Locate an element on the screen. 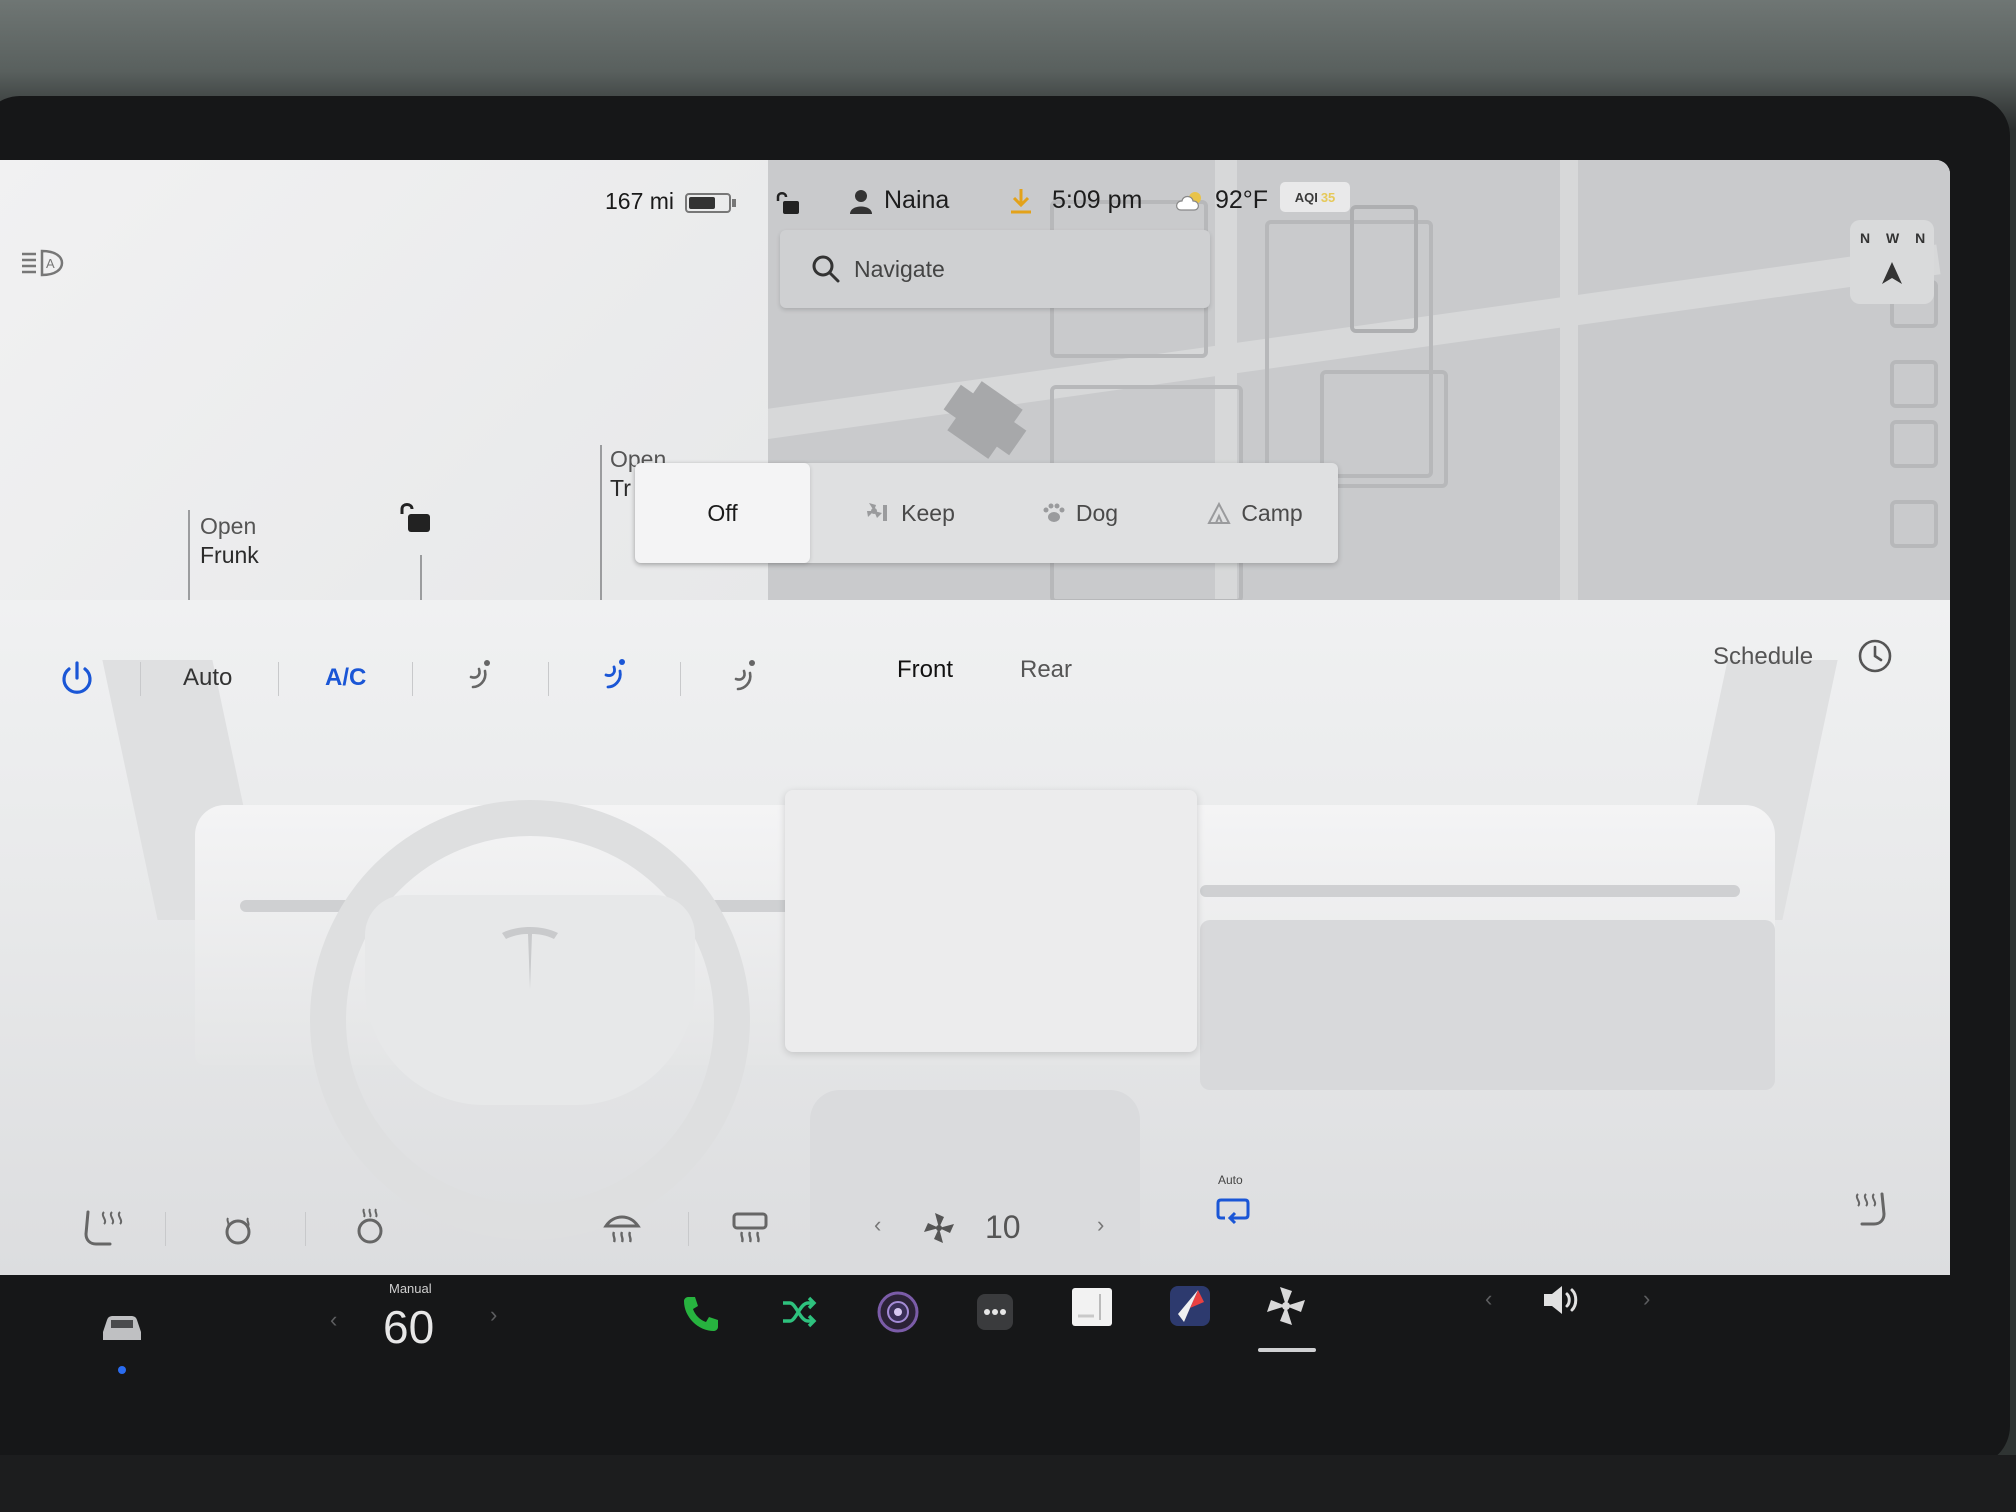 This screenshot has height=1512, width=2016. navigate-search: Navigate is located at coordinates (995, 269).